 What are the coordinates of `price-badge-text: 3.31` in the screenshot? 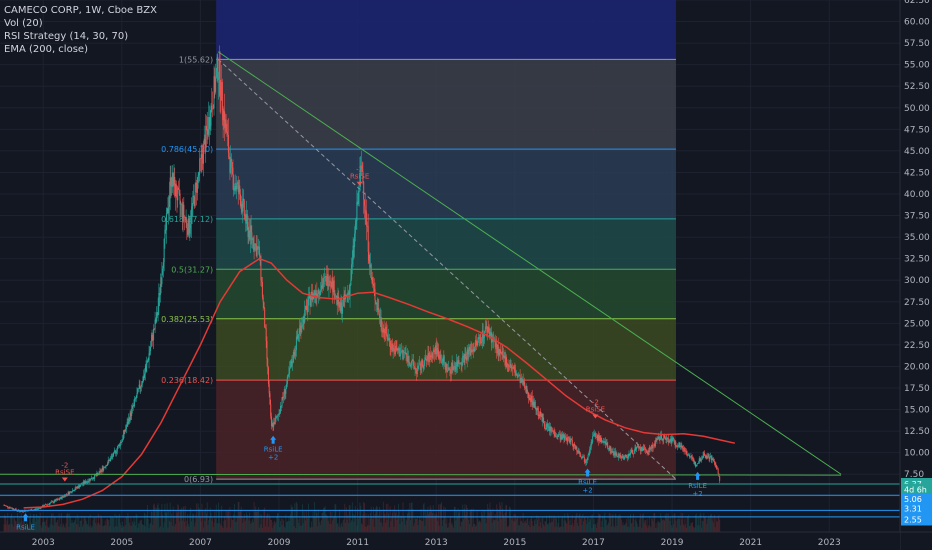 It's located at (913, 508).